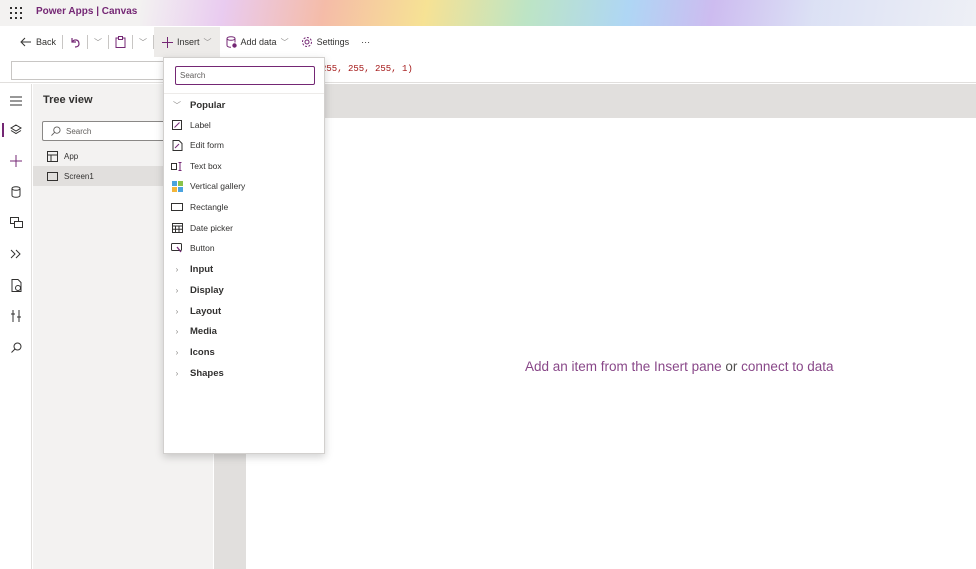 The image size is (976, 569). I want to click on title-bar: Power Apps | Canvas, so click(488, 13).